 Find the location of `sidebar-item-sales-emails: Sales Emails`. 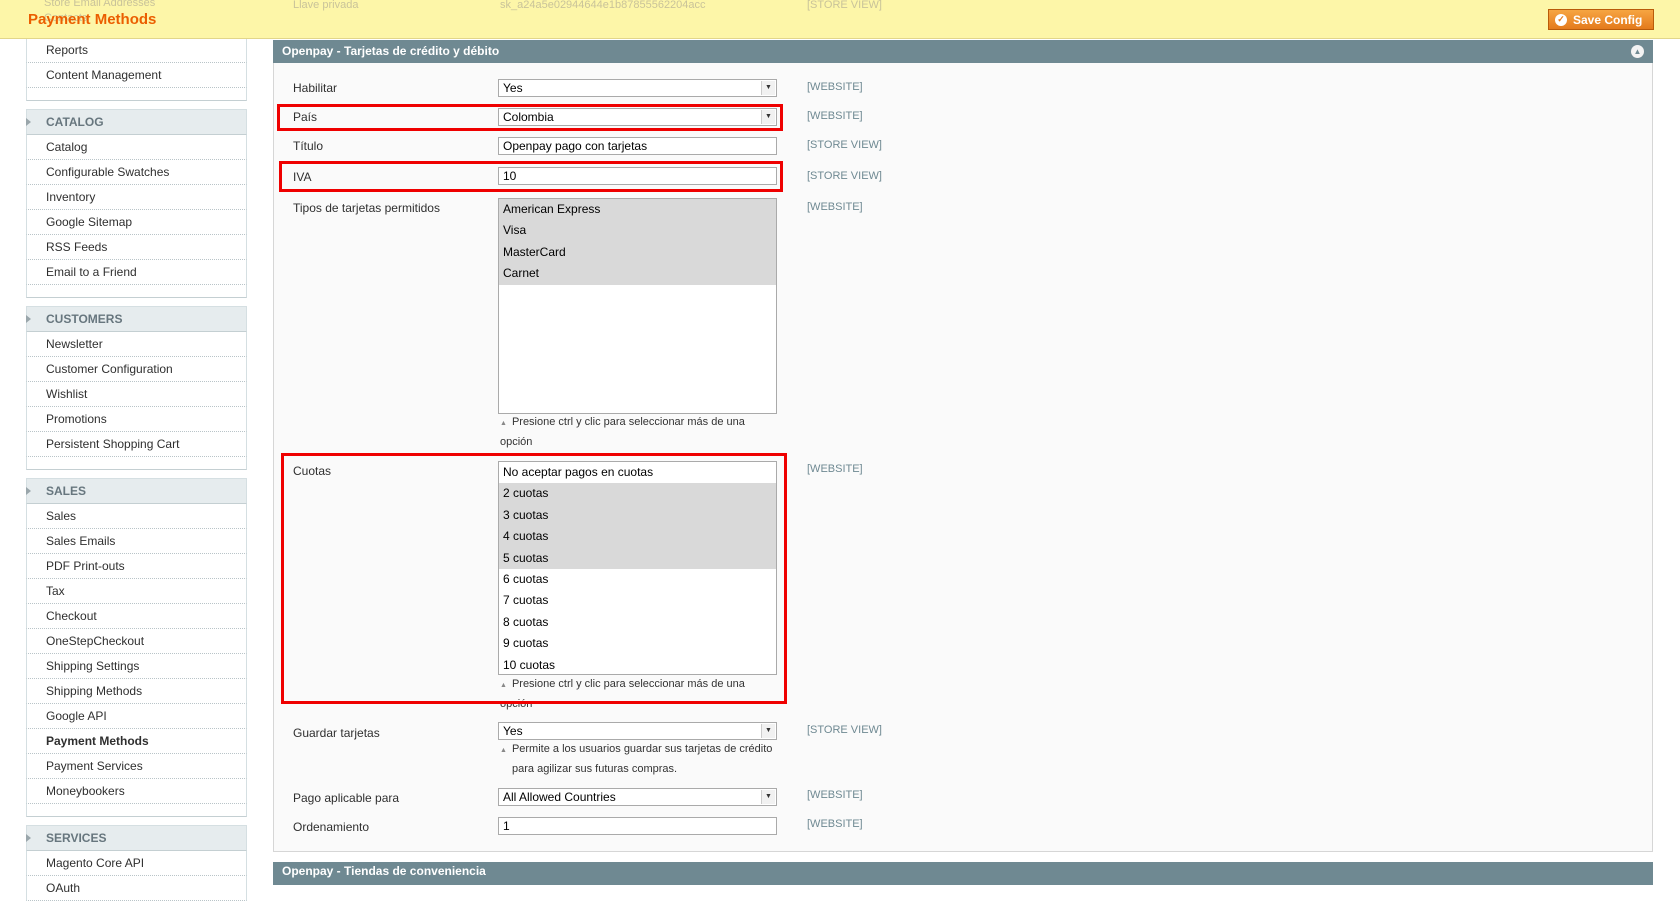

sidebar-item-sales-emails: Sales Emails is located at coordinates (136, 541).